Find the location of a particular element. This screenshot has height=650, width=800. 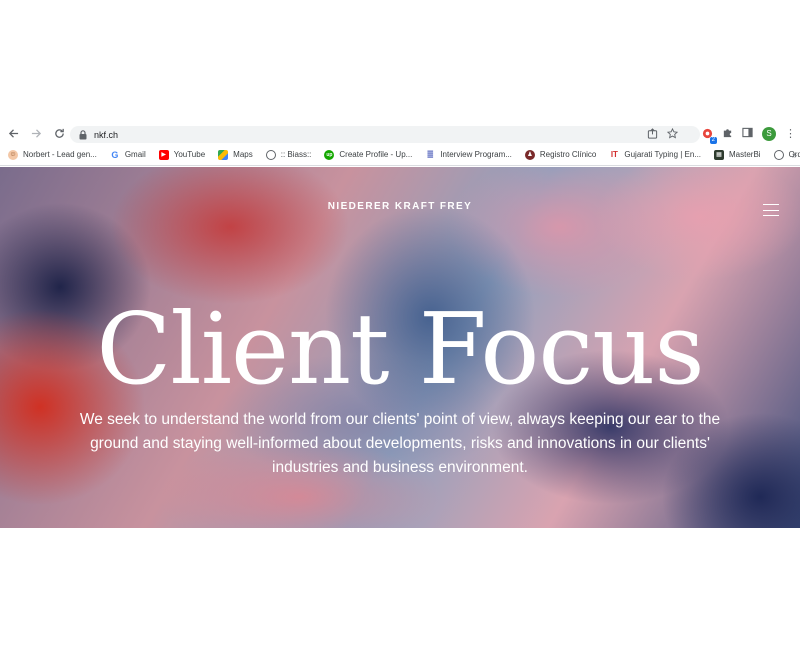

google-icon: G is located at coordinates (115, 154).